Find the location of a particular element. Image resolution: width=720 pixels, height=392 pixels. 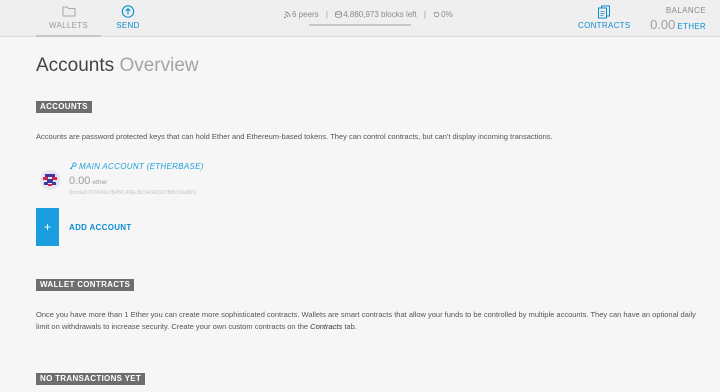

arrow-up-circle-icon is located at coordinates (128, 11).